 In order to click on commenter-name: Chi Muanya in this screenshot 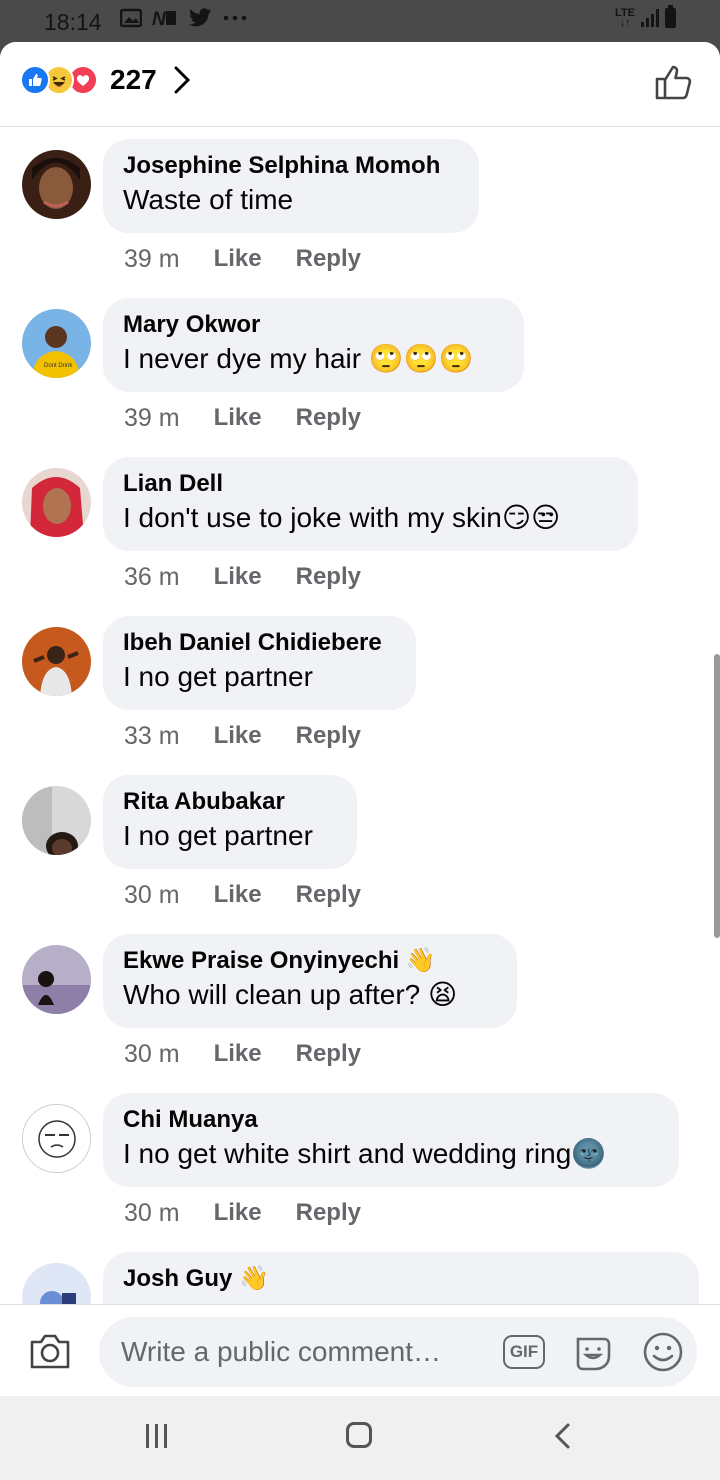, I will do `click(391, 1120)`.